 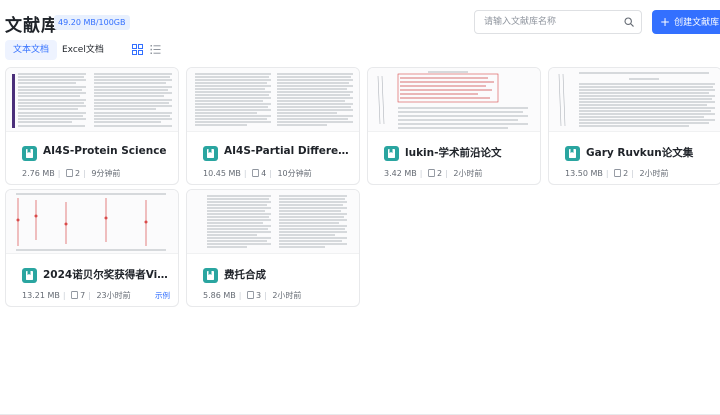 What do you see at coordinates (92, 22) in the screenshot?
I see `storage-quota-badge: 49.20 MB/100GB` at bounding box center [92, 22].